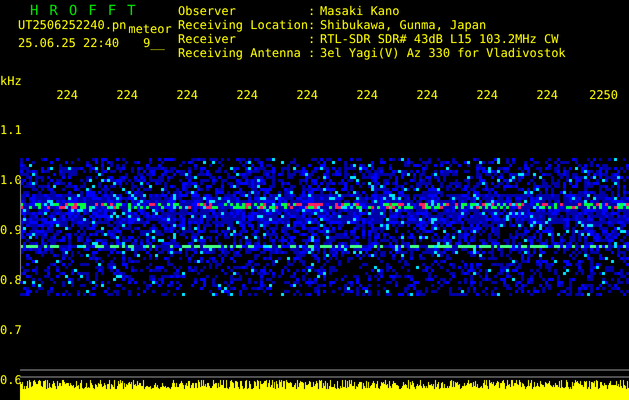  Describe the element at coordinates (10, 130) in the screenshot. I see `y-axis-label: 1.1` at that location.